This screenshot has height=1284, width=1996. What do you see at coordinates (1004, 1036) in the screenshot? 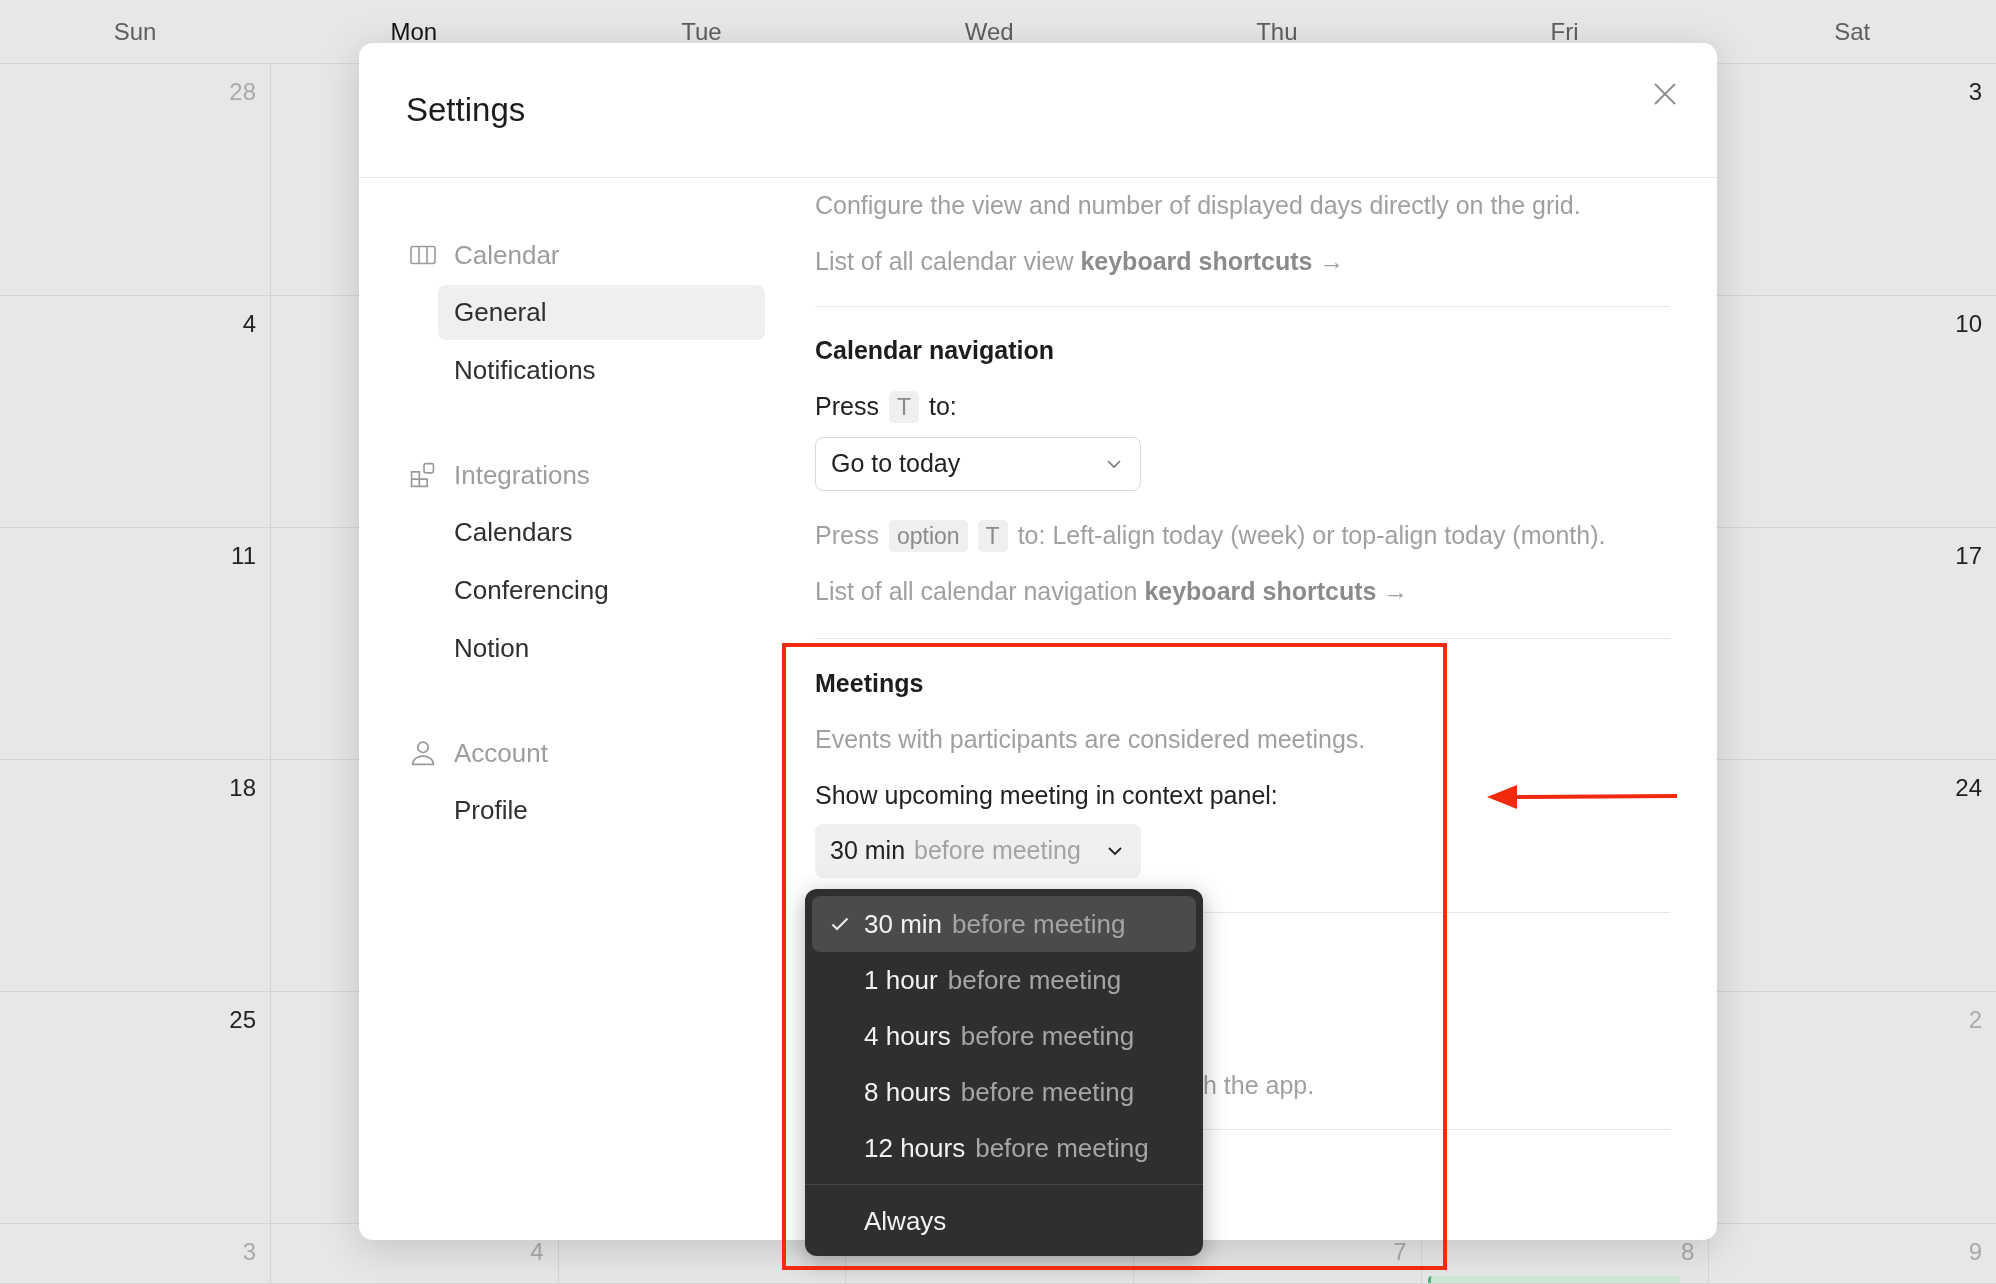
I see `menu-item: 4 hours before meeting` at bounding box center [1004, 1036].